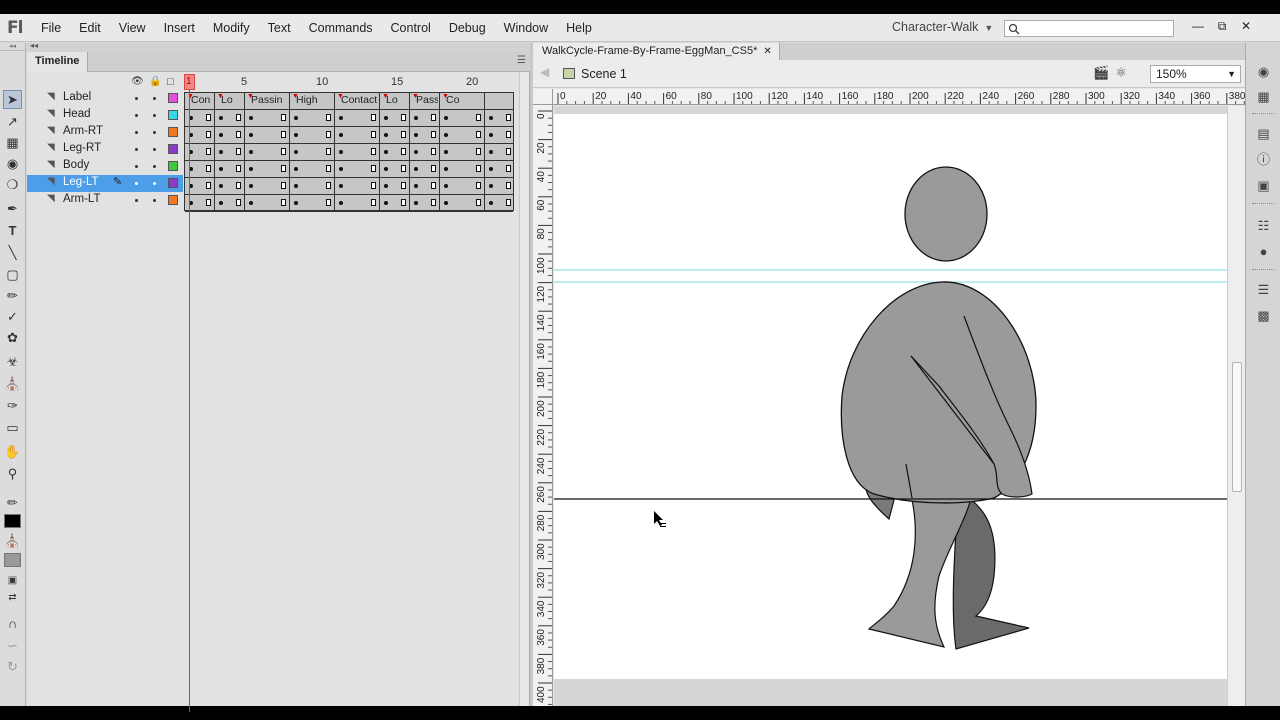  I want to click on collapse-icon: ◂◂, so click(34, 45).